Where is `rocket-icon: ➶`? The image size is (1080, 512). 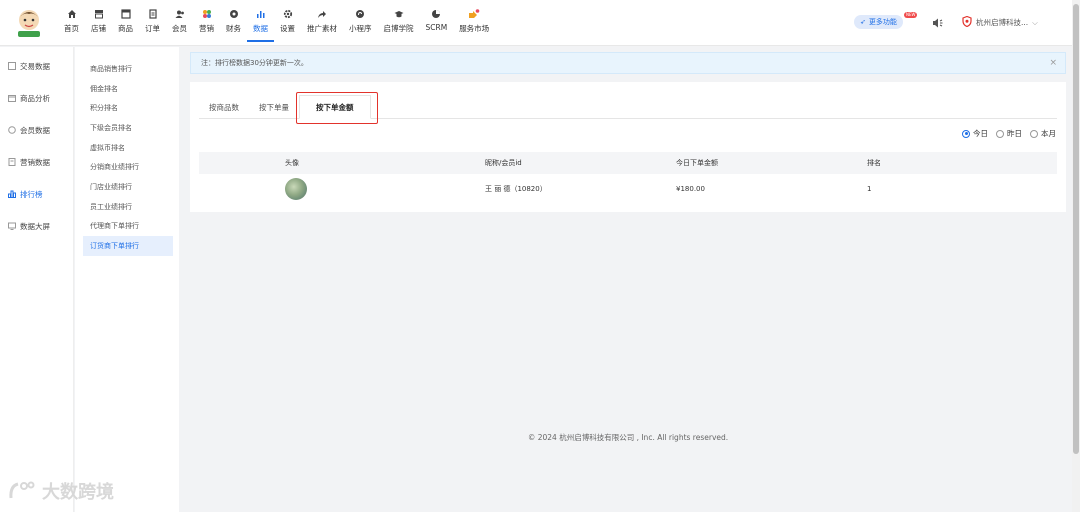 rocket-icon: ➶ is located at coordinates (863, 22).